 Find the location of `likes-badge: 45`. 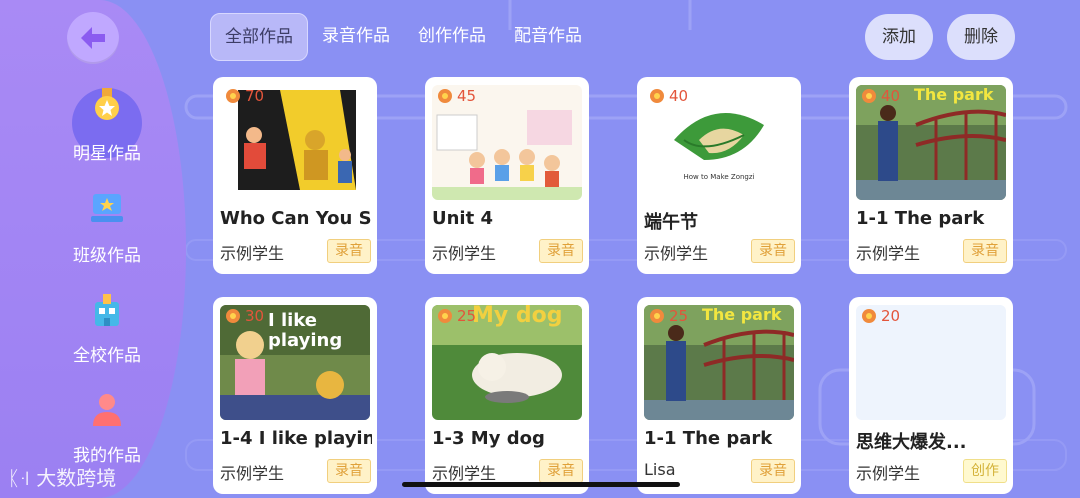

likes-badge: 45 is located at coordinates (456, 96).